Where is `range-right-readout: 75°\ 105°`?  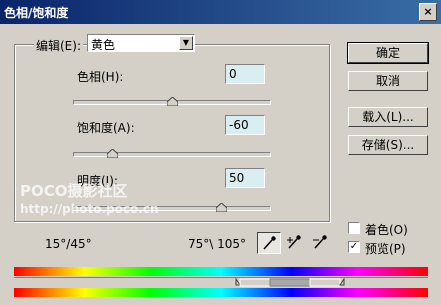
range-right-readout: 75°\ 105° is located at coordinates (217, 244).